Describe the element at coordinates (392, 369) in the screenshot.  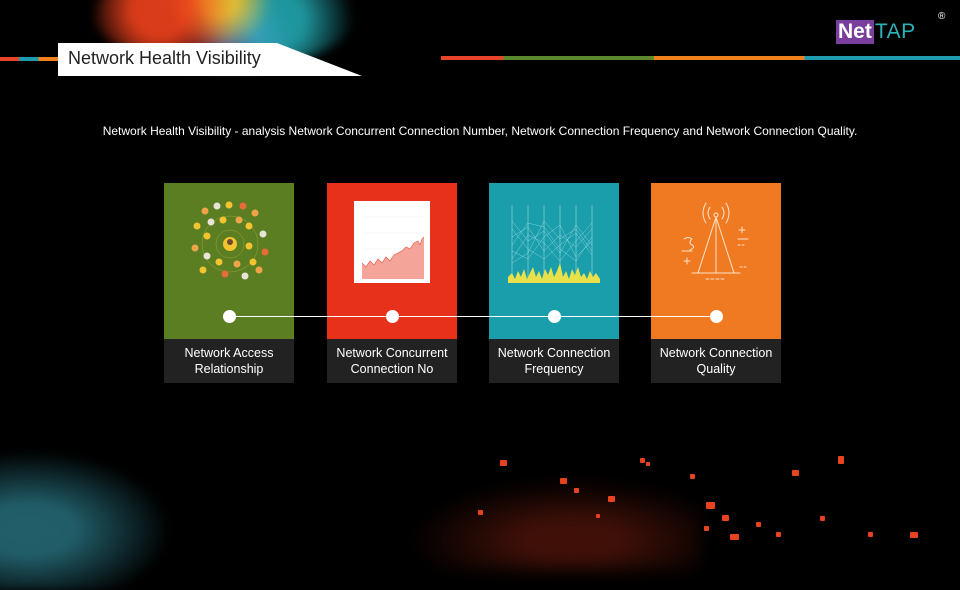
I see `card-label-line2: Connection No` at that location.